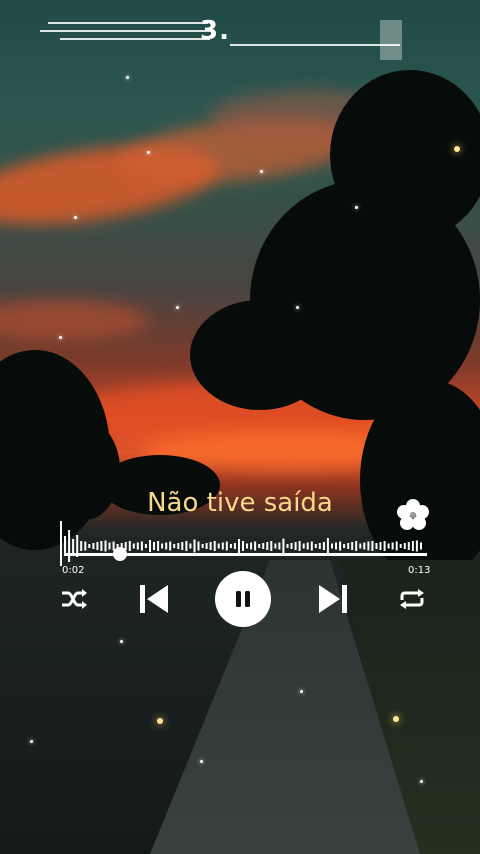 Image resolution: width=480 pixels, height=854 pixels. Describe the element at coordinates (215, 31) in the screenshot. I see `page-title: 3.` at that location.